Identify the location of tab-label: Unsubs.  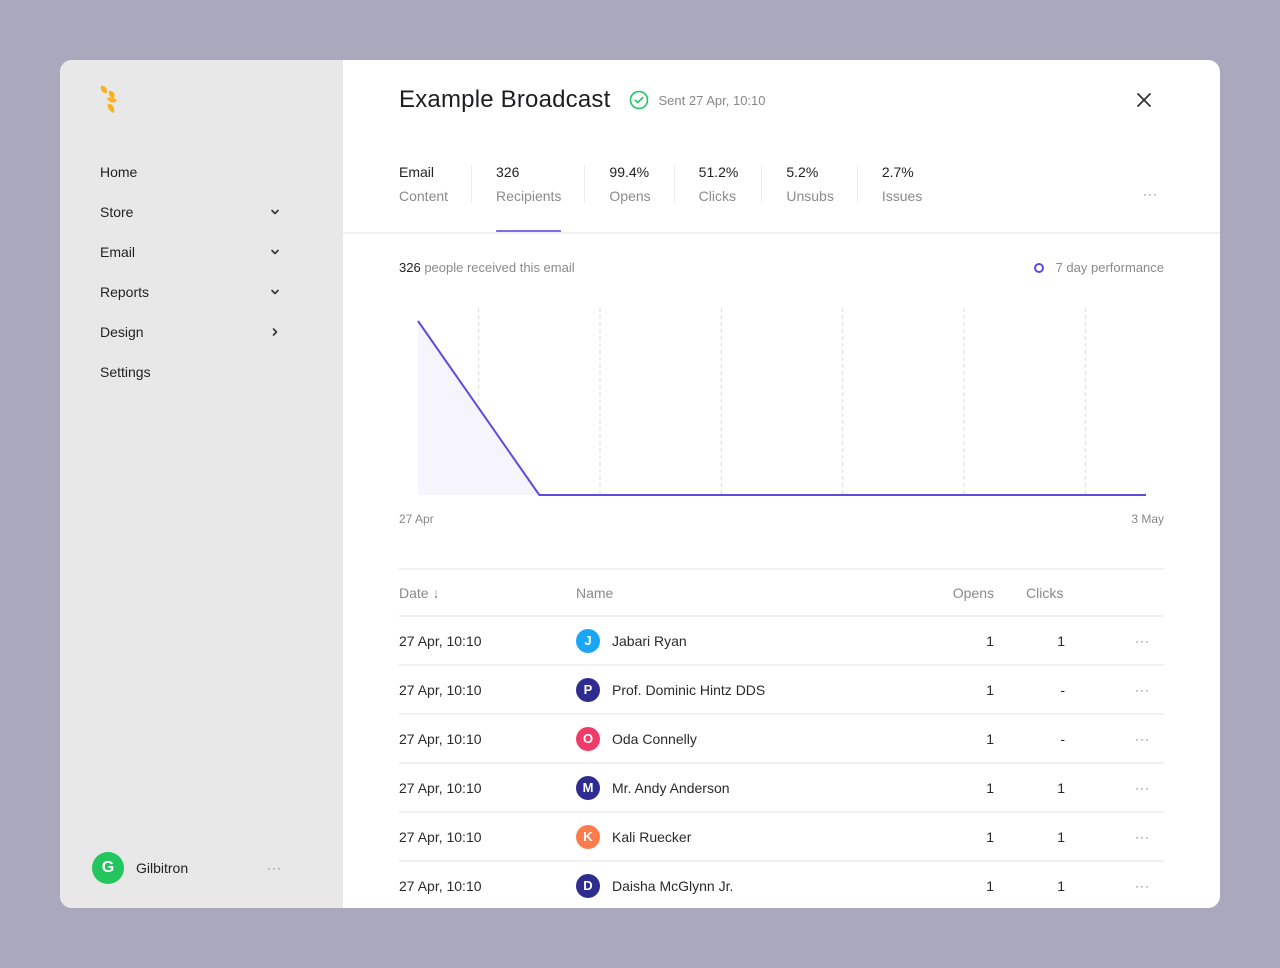
(810, 196).